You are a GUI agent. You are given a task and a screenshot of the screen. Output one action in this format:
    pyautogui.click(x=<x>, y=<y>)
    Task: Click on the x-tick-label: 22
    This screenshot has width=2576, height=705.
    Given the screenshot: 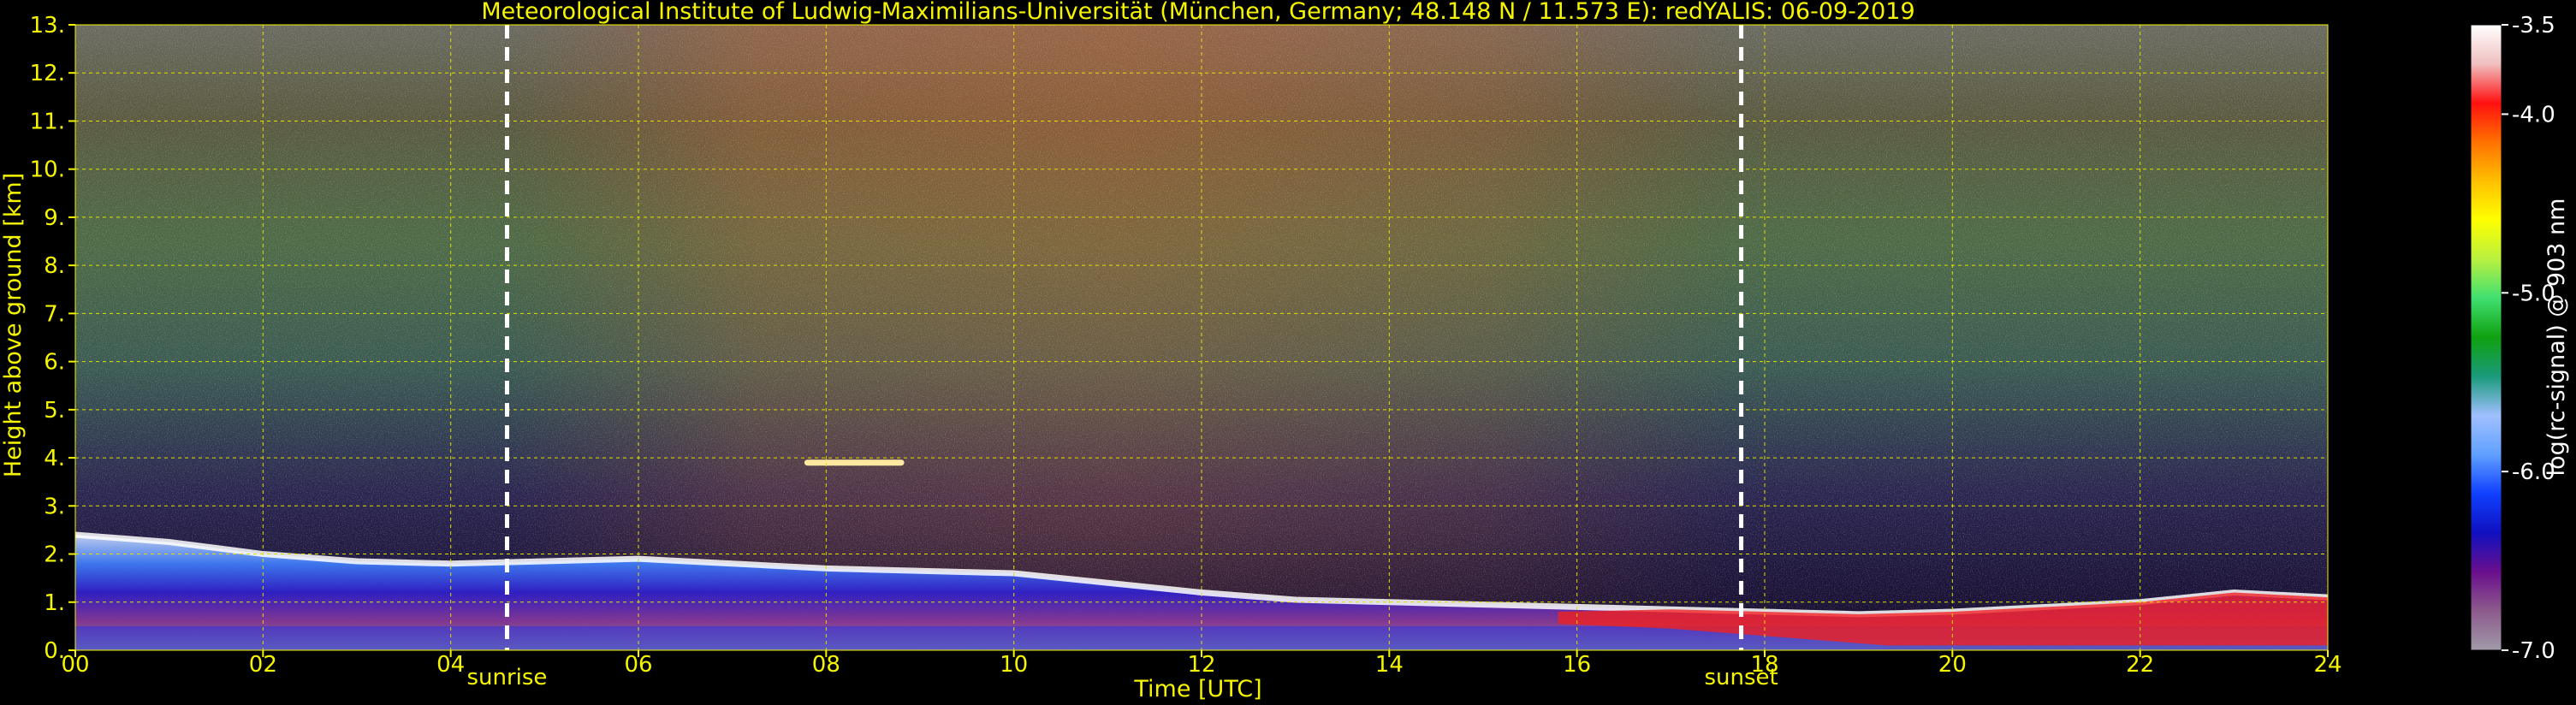 What is the action you would take?
    pyautogui.click(x=2140, y=665)
    